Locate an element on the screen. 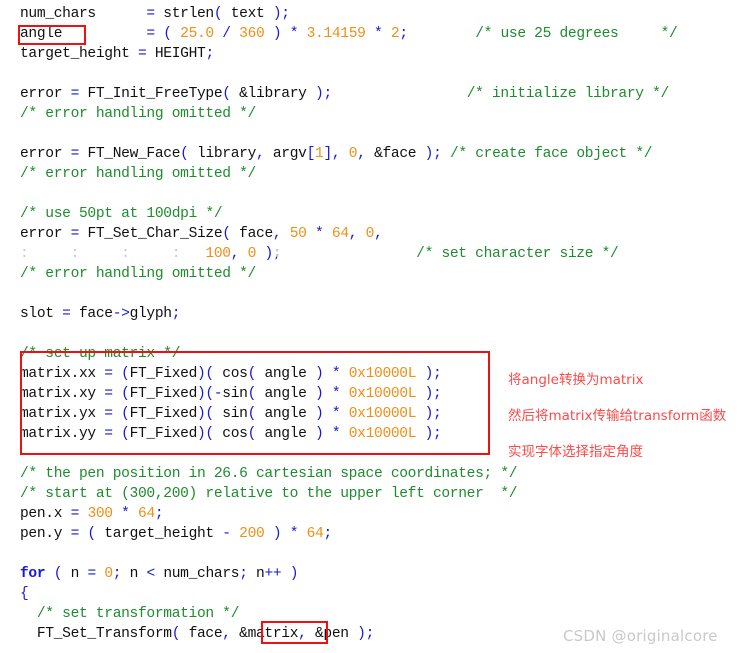 The height and width of the screenshot is (653, 738). code-line: for ( n = 0; n < num_chars; n++ ) is located at coordinates (159, 574).